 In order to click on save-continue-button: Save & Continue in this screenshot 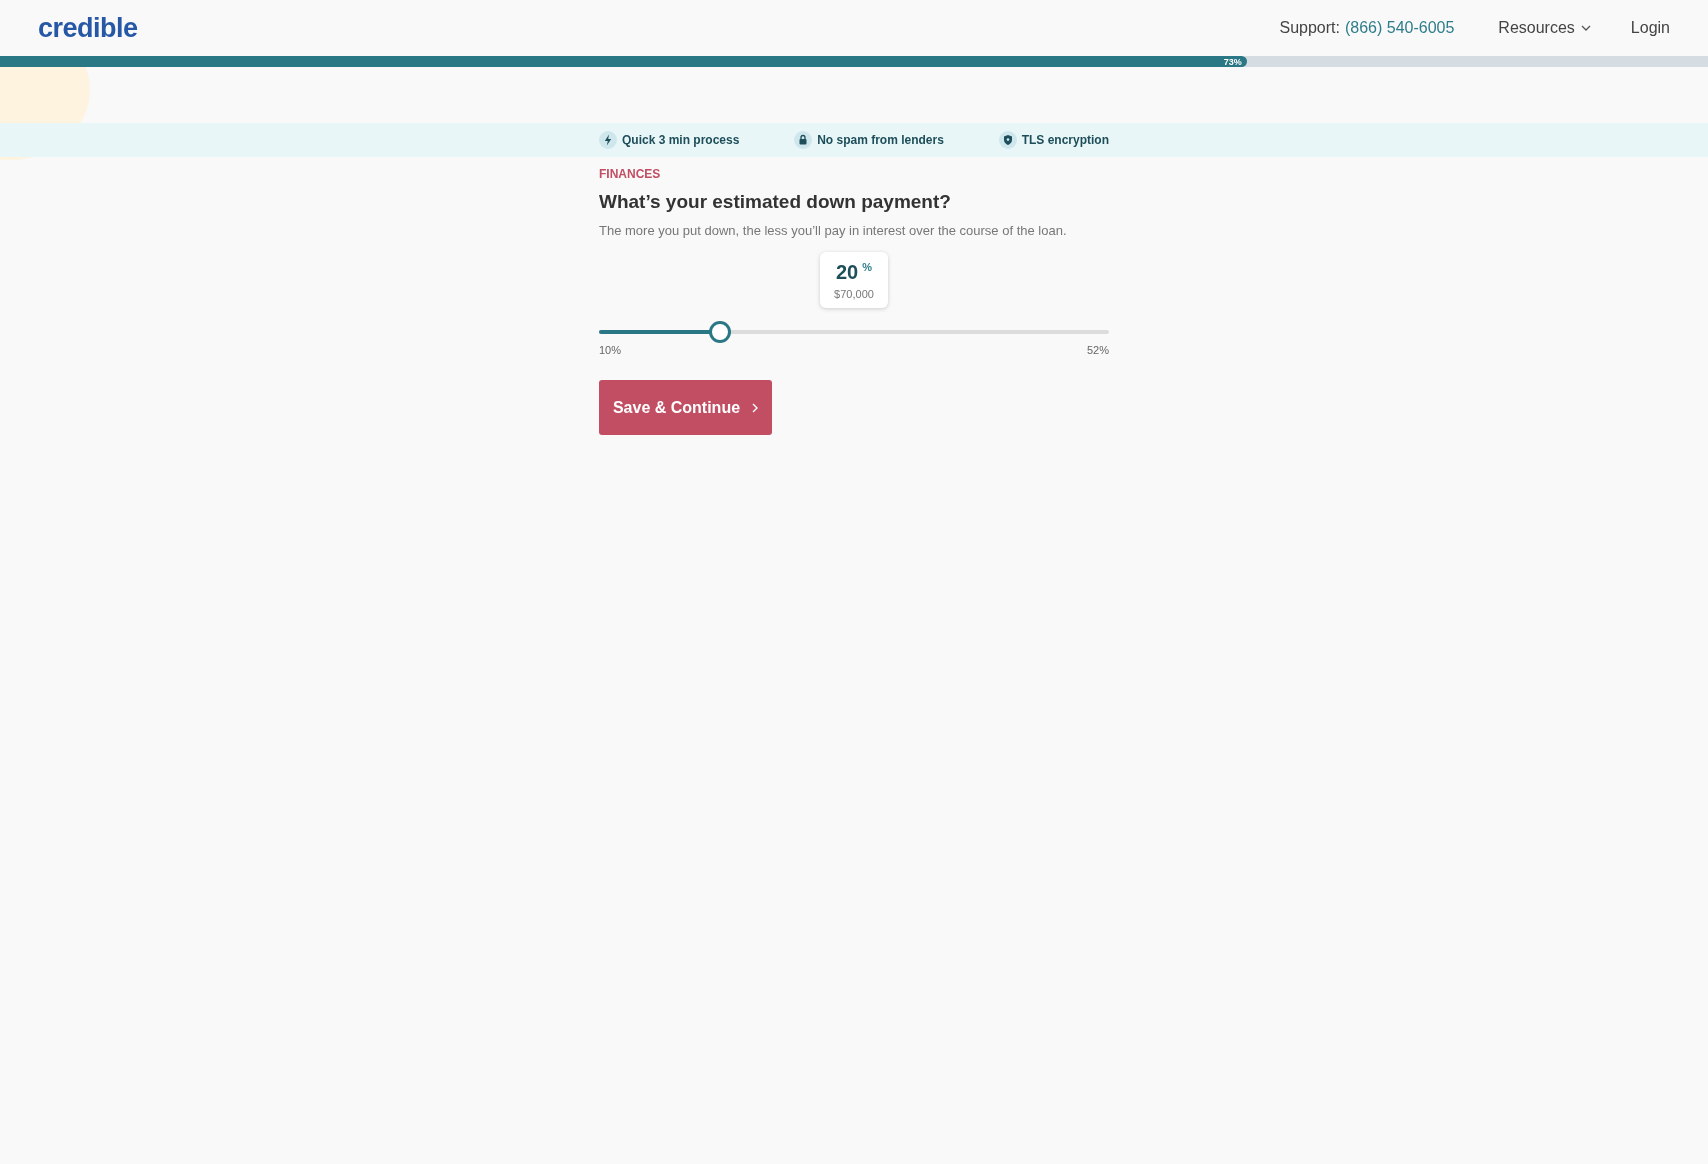, I will do `click(685, 407)`.